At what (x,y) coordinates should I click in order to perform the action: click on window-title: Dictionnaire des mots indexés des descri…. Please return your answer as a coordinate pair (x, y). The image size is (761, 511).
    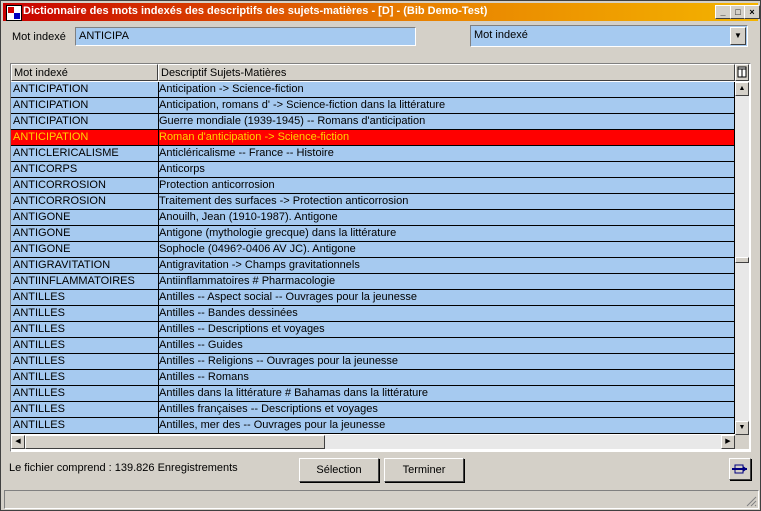
    Looking at the image, I should click on (255, 11).